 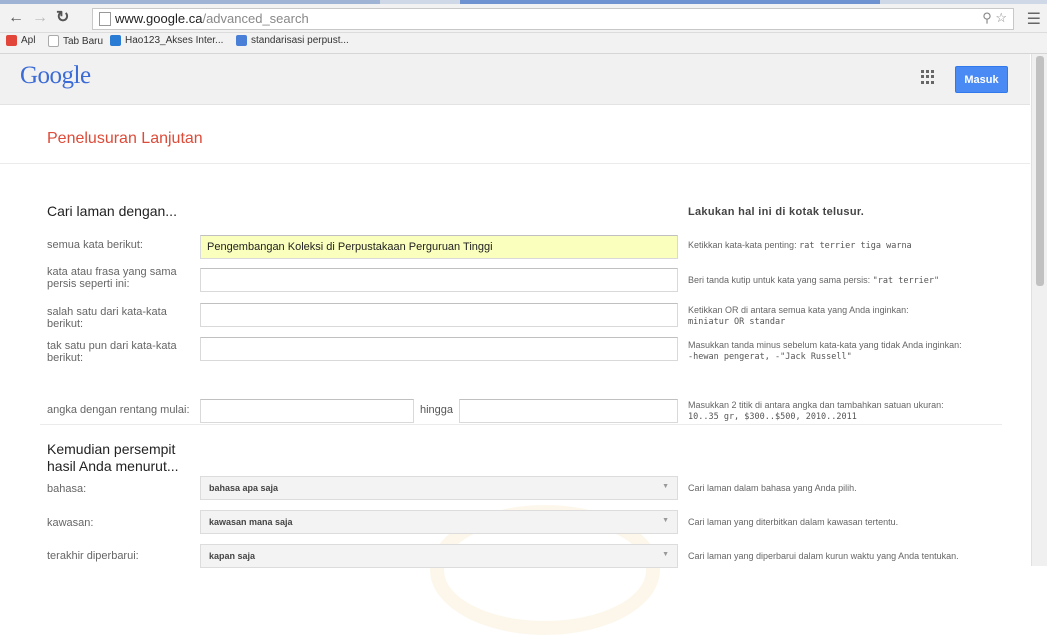 What do you see at coordinates (439, 280) in the screenshot?
I see `exact-phrase-input` at bounding box center [439, 280].